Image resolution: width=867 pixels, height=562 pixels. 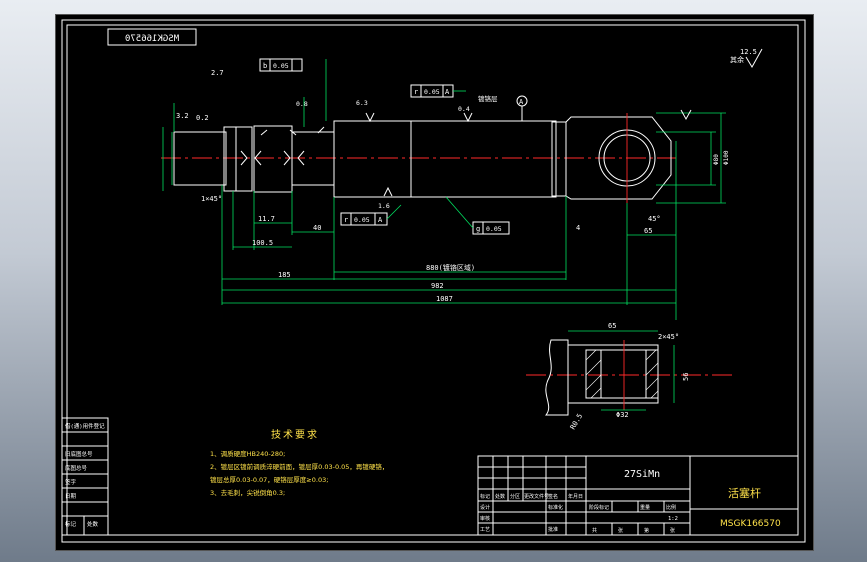 What do you see at coordinates (553, 496) in the screenshot?
I see `svg-text: 签名` at bounding box center [553, 496].